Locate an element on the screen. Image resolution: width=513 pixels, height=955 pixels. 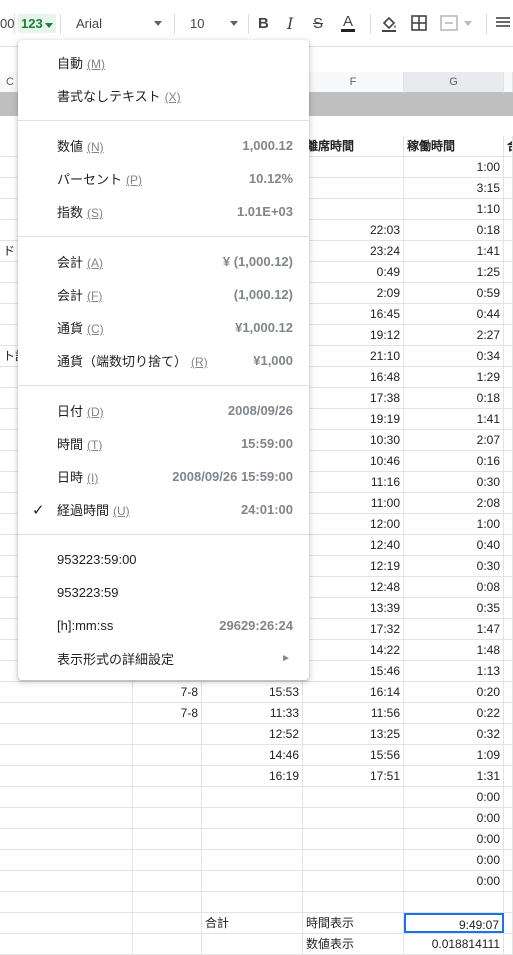
cell-f: 時間表示 is located at coordinates (353, 923).